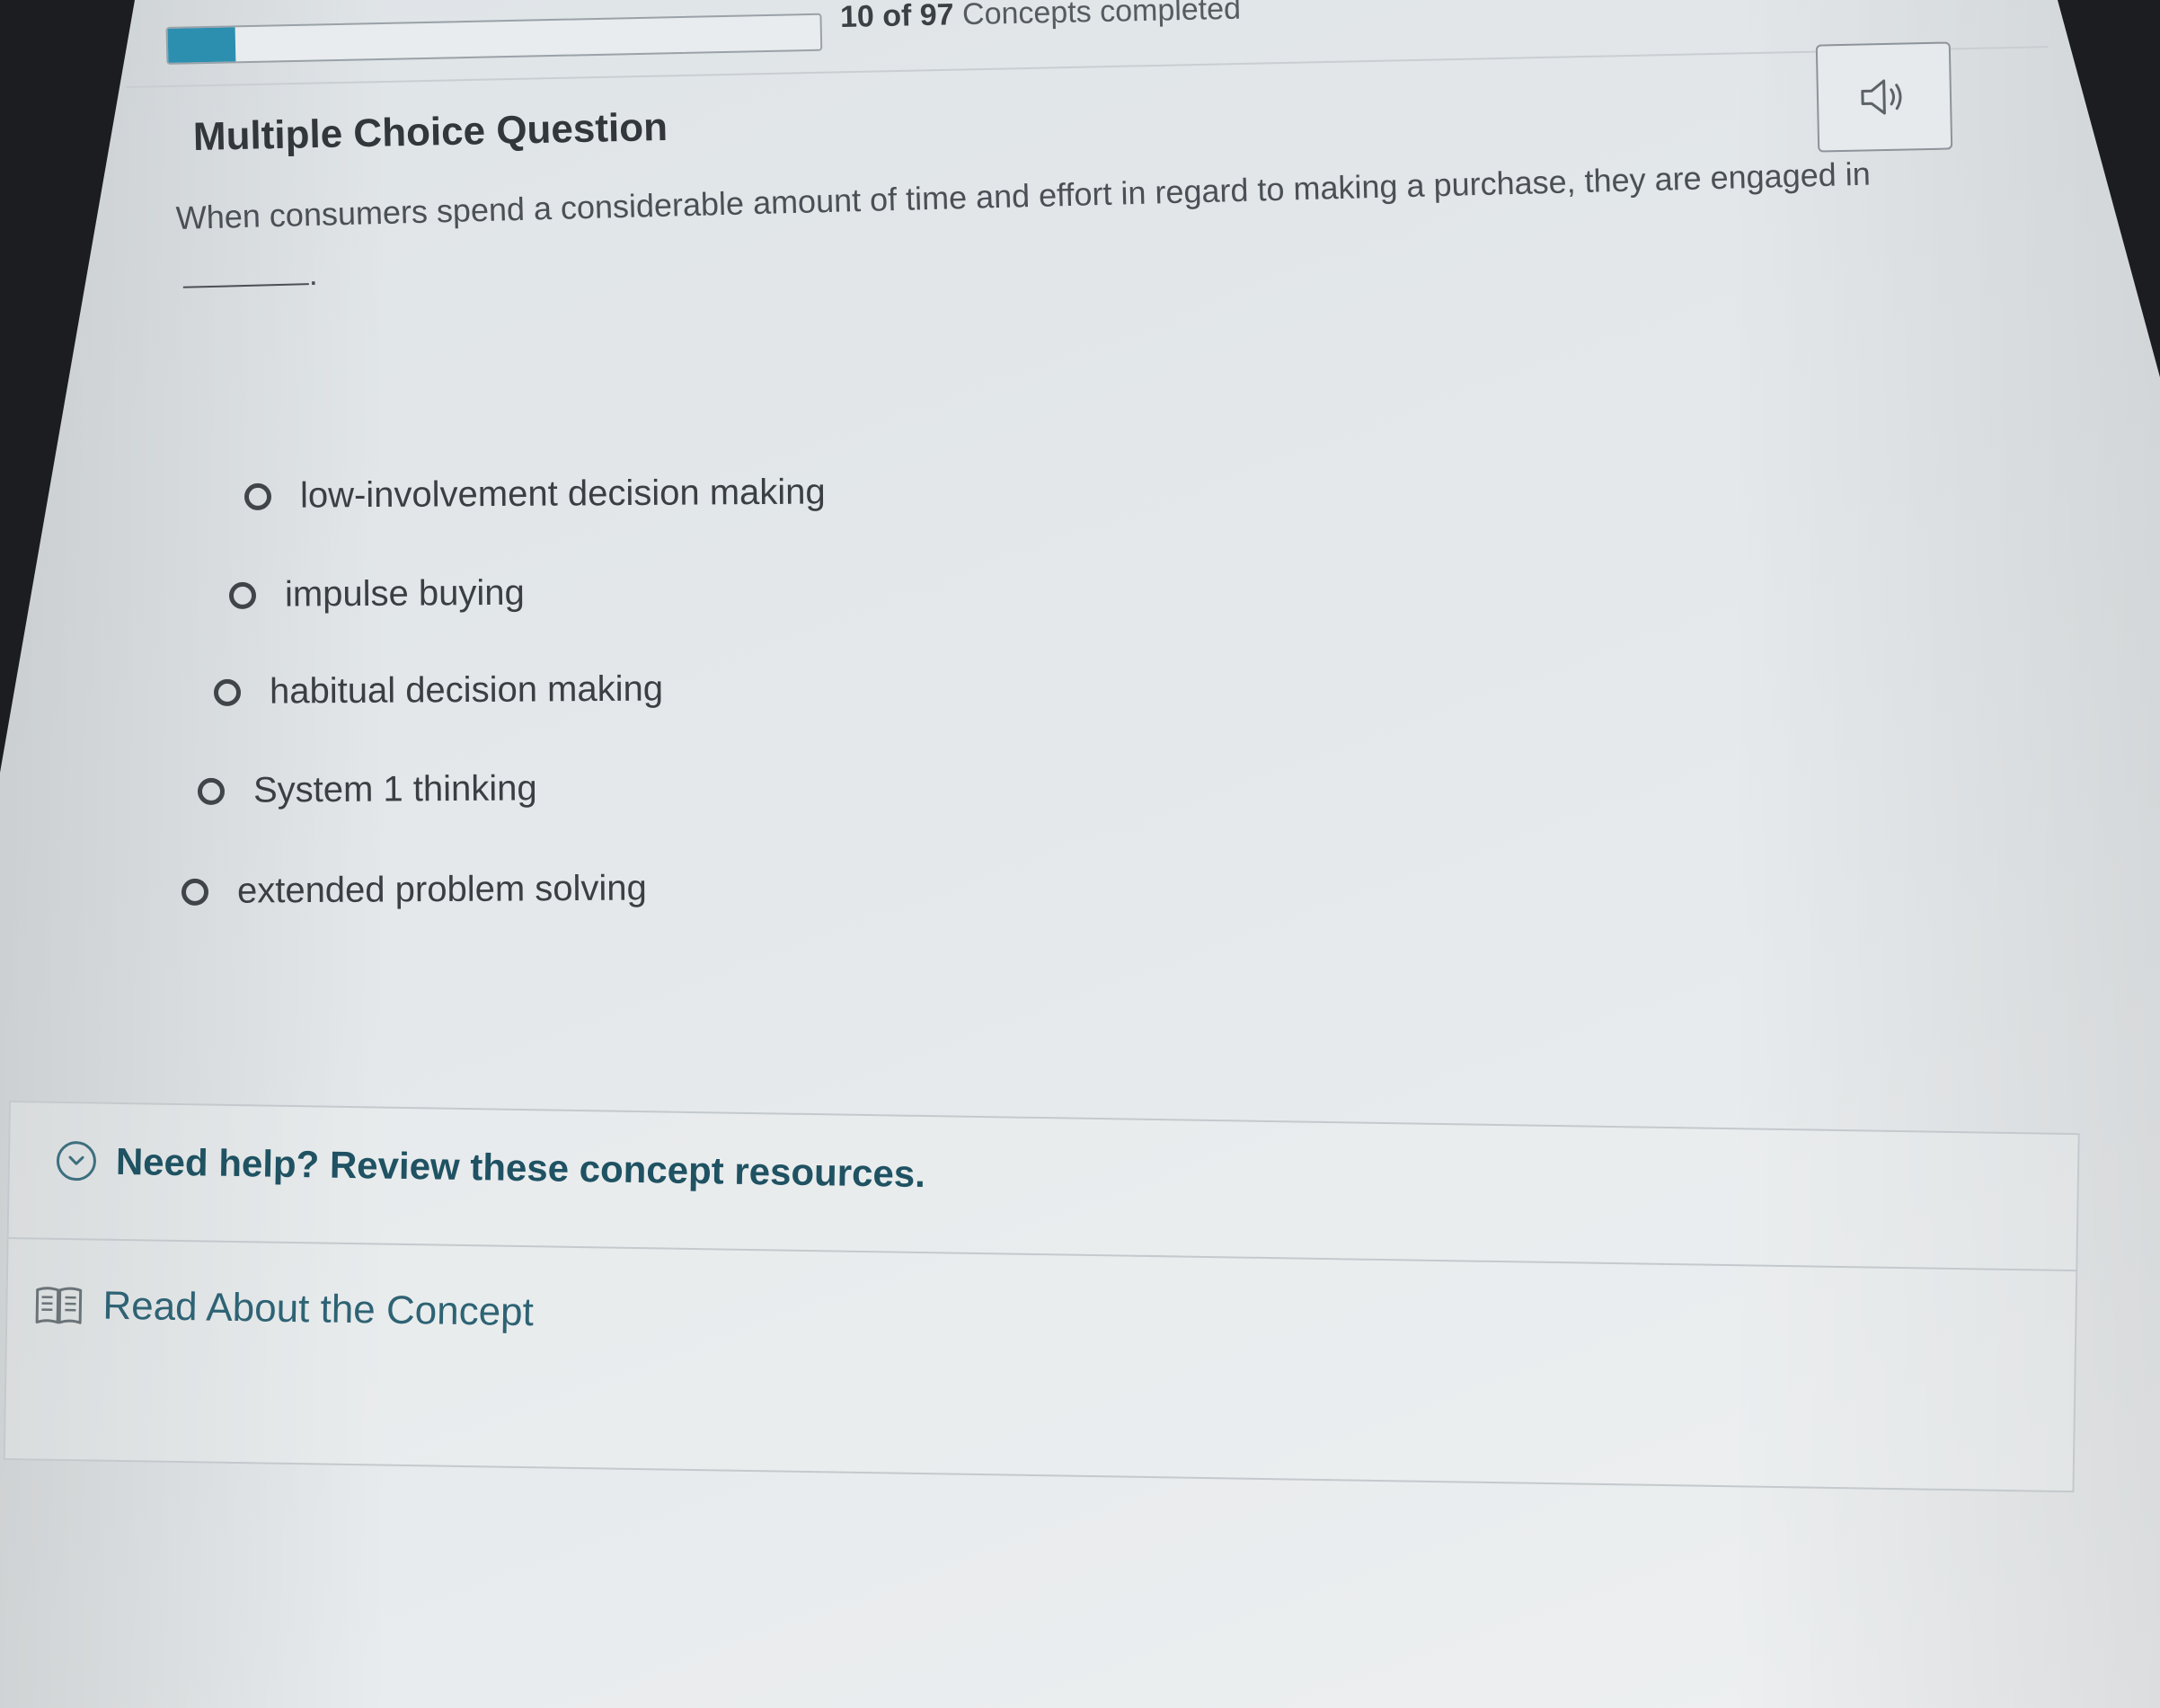 The width and height of the screenshot is (2160, 1708). Describe the element at coordinates (857, 17) in the screenshot. I see `progress-completed: 10` at that location.